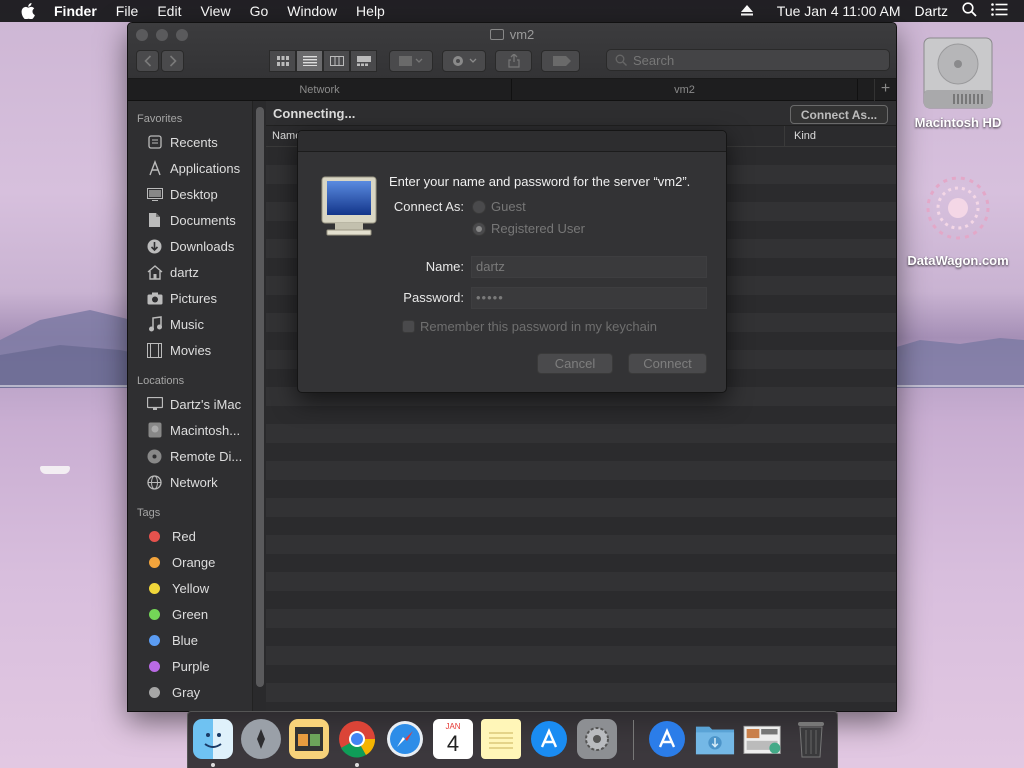  Describe the element at coordinates (75, 11) in the screenshot. I see `menu-finder: Finder` at that location.